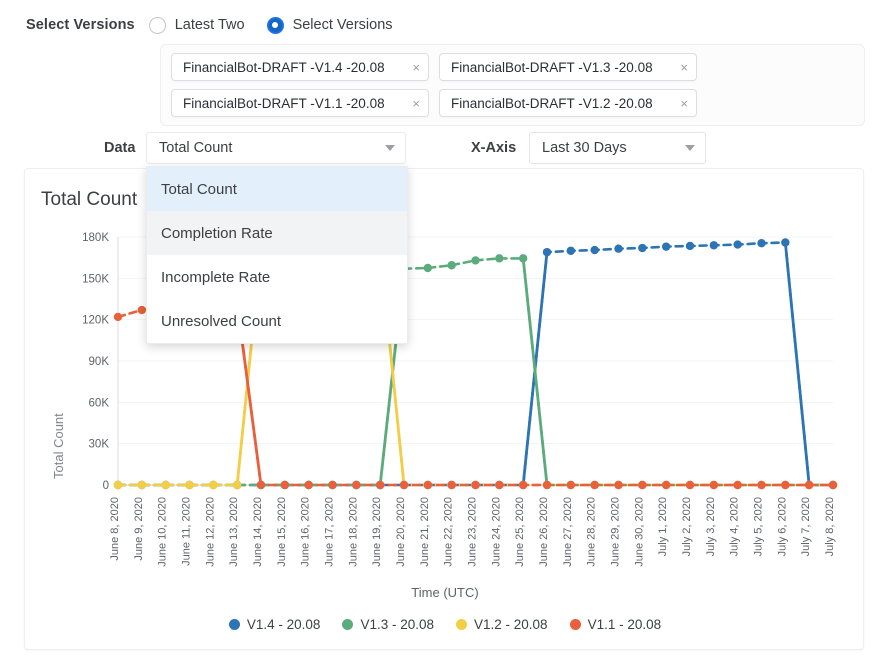  What do you see at coordinates (306, 532) in the screenshot?
I see `svg-text: June 16, 2020` at bounding box center [306, 532].